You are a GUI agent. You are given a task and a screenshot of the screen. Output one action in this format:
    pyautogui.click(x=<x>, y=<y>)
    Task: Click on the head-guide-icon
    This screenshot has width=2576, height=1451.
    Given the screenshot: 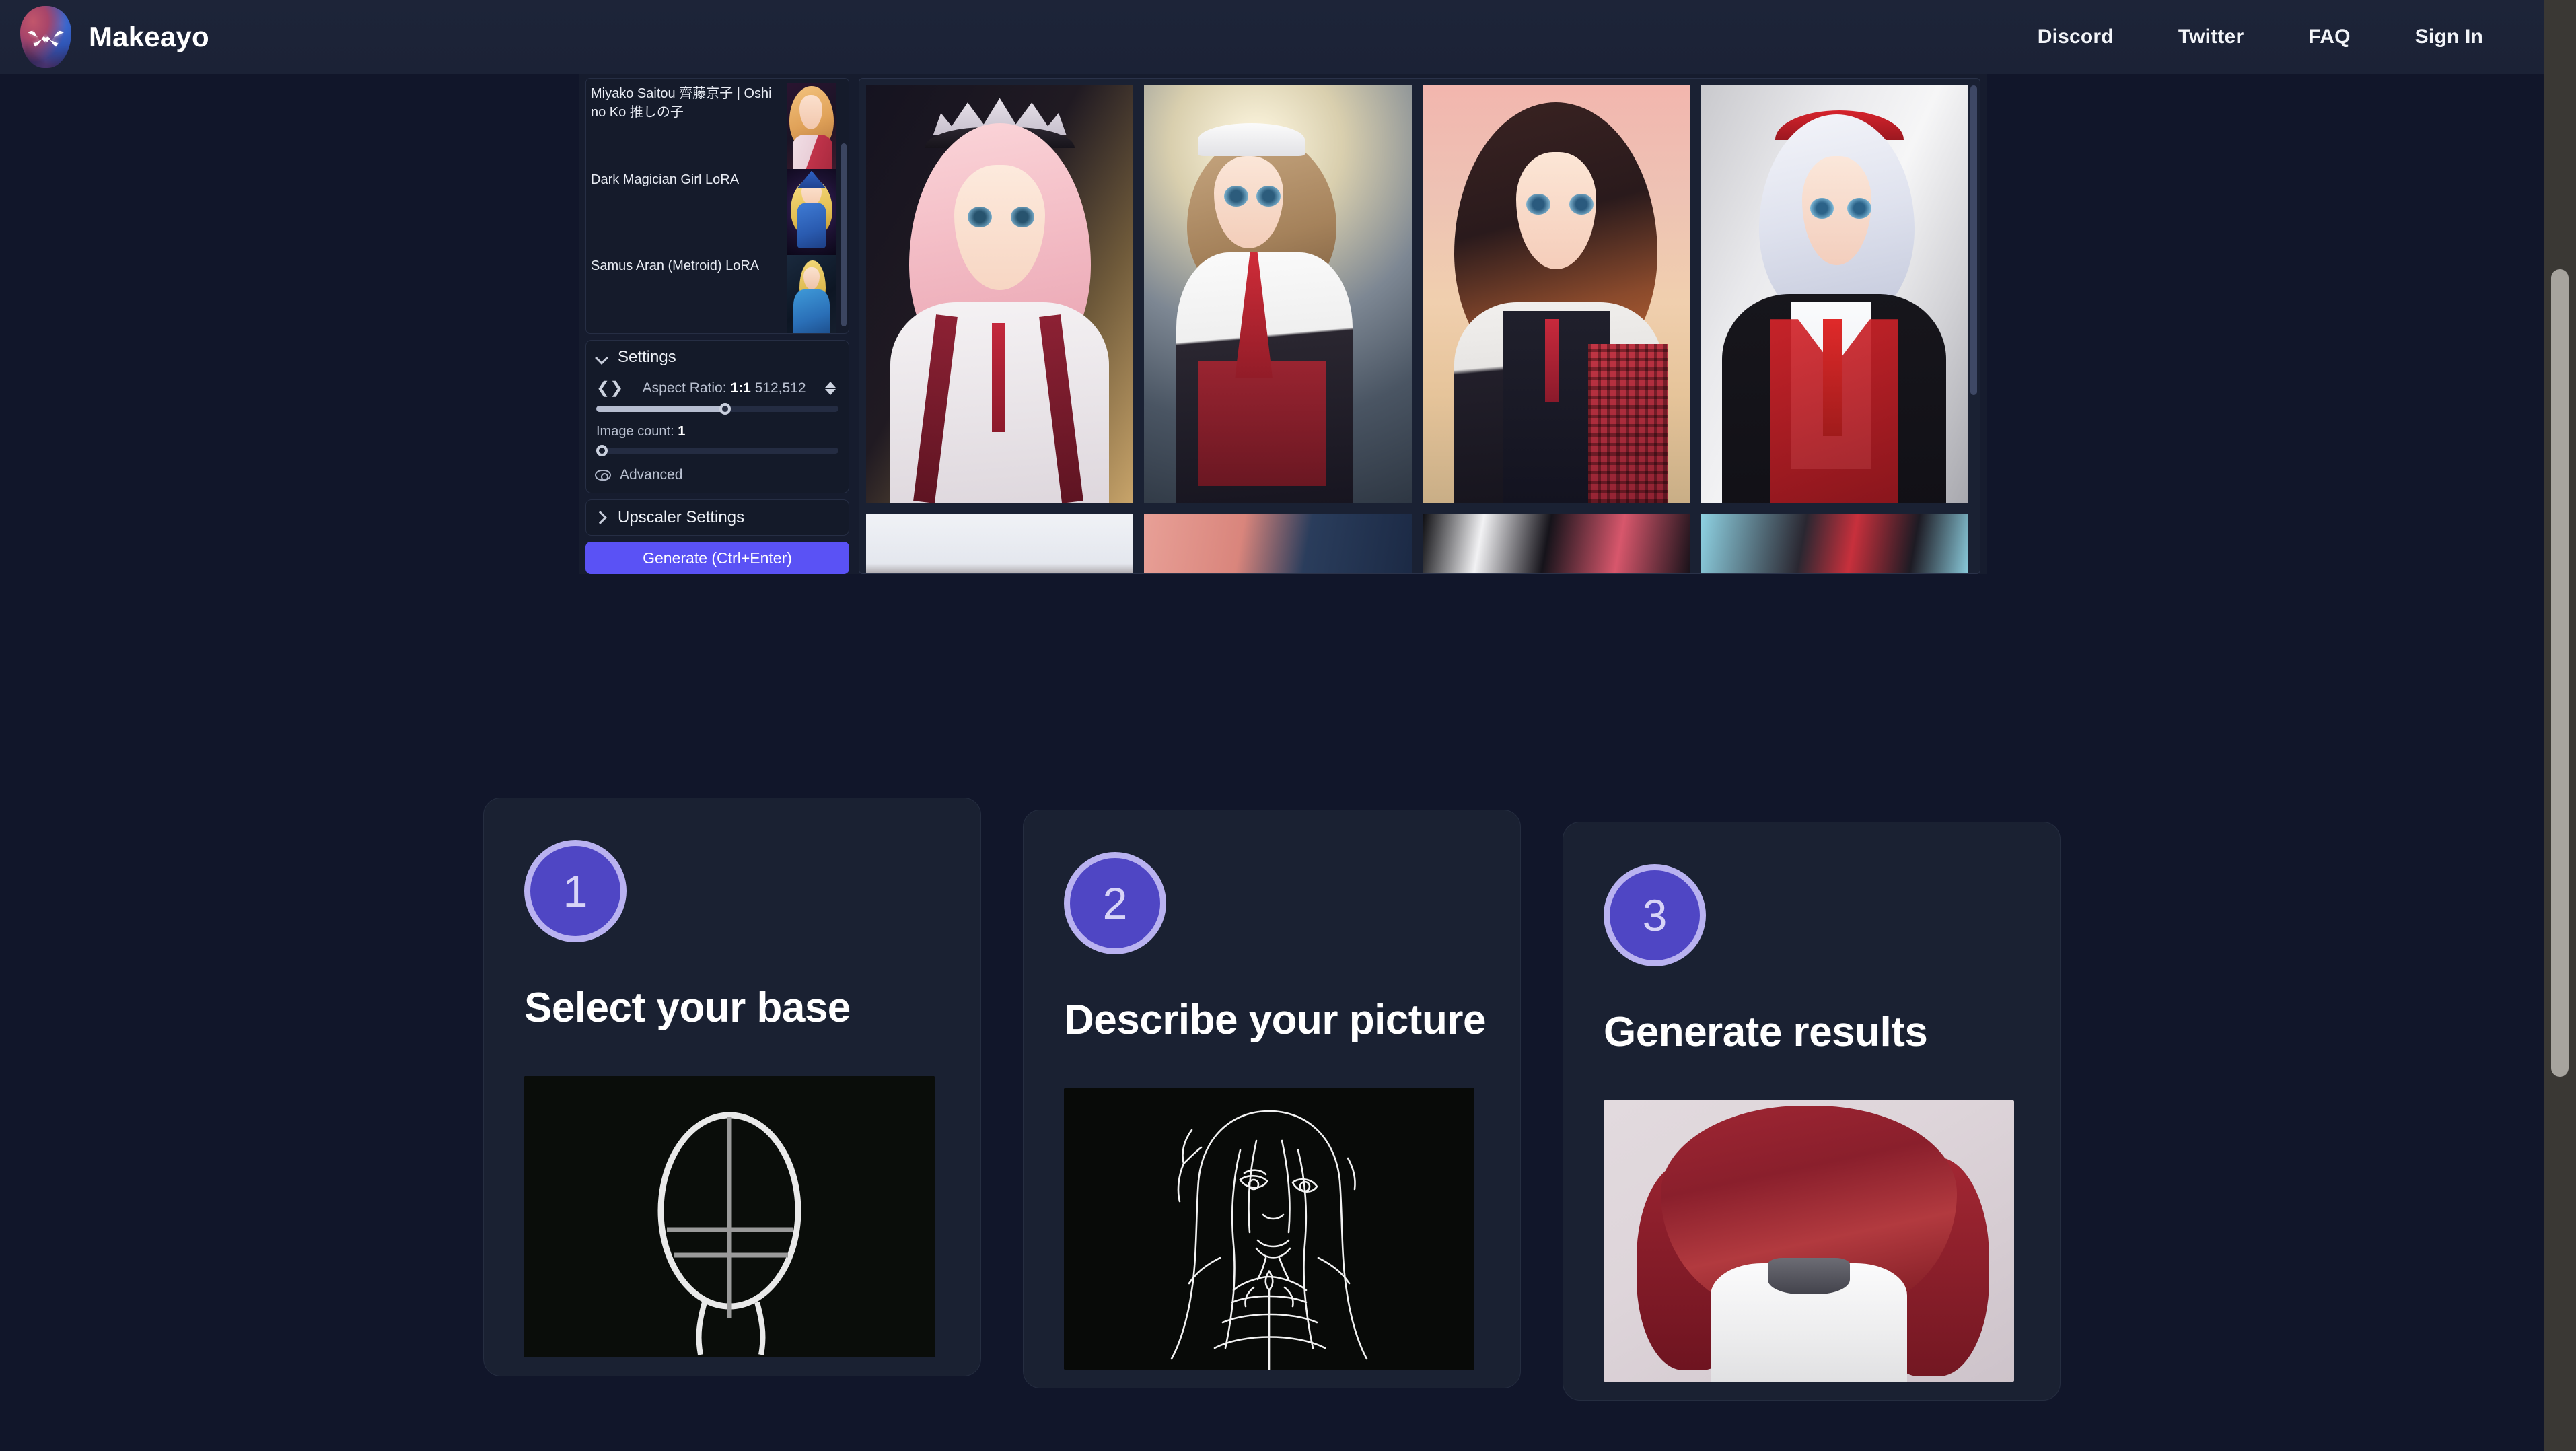 What is the action you would take?
    pyautogui.click(x=729, y=1233)
    